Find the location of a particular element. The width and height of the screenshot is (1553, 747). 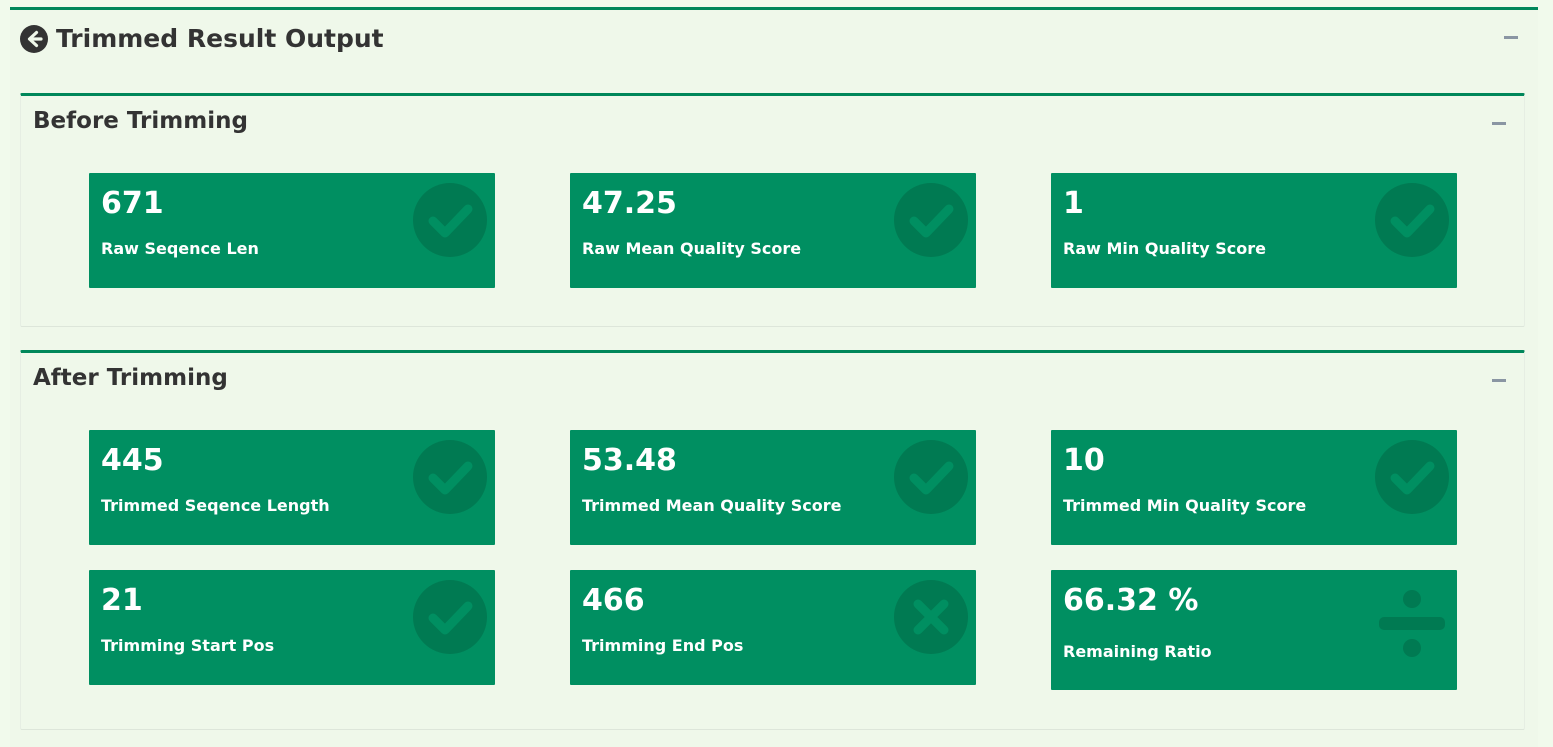

trimming-end-pos-card: 466 Trimming End Pos is located at coordinates (773, 627).